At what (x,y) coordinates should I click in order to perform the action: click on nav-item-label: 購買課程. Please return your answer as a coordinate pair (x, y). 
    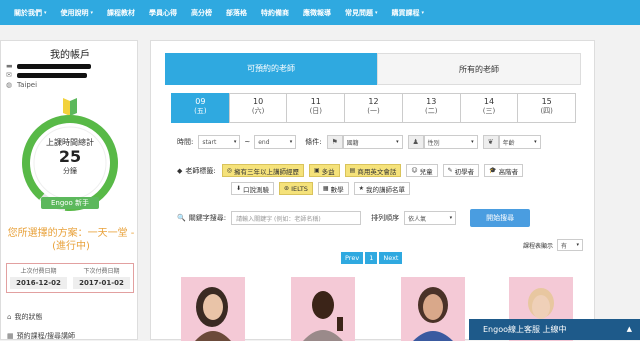
    Looking at the image, I should click on (405, 12).